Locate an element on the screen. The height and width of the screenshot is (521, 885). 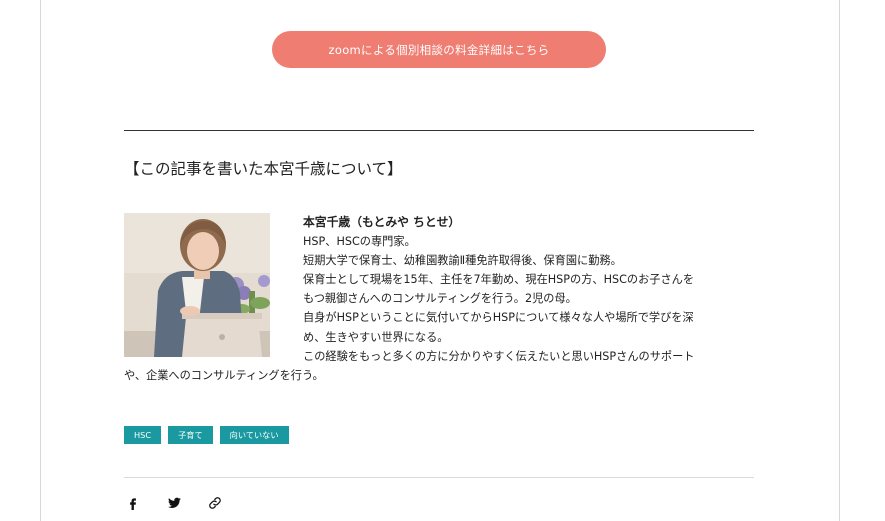
share-divider is located at coordinates (439, 477).